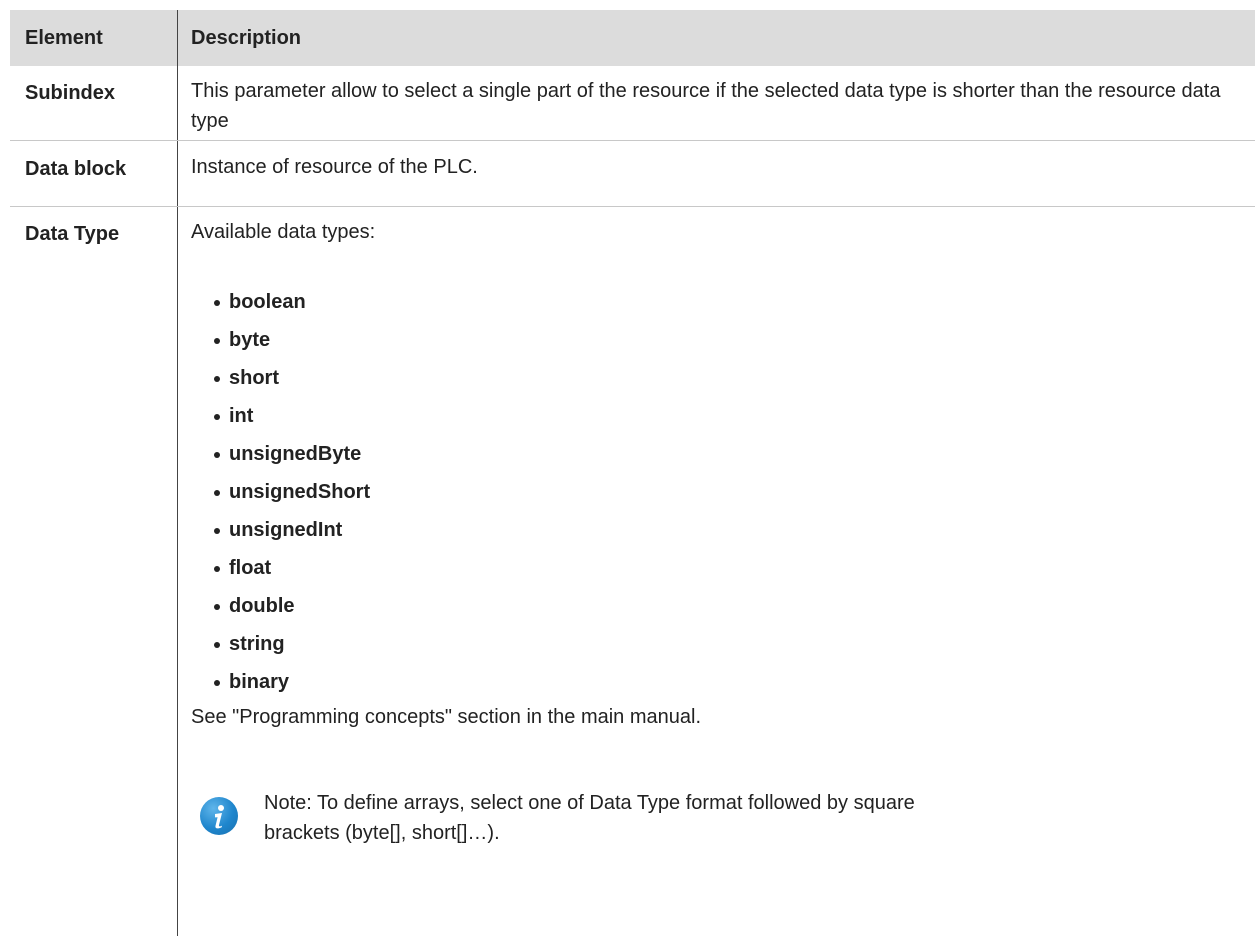 The image size is (1255, 936). What do you see at coordinates (334, 167) in the screenshot?
I see `row-data-block-description: Instance of resource of the PLC.` at bounding box center [334, 167].